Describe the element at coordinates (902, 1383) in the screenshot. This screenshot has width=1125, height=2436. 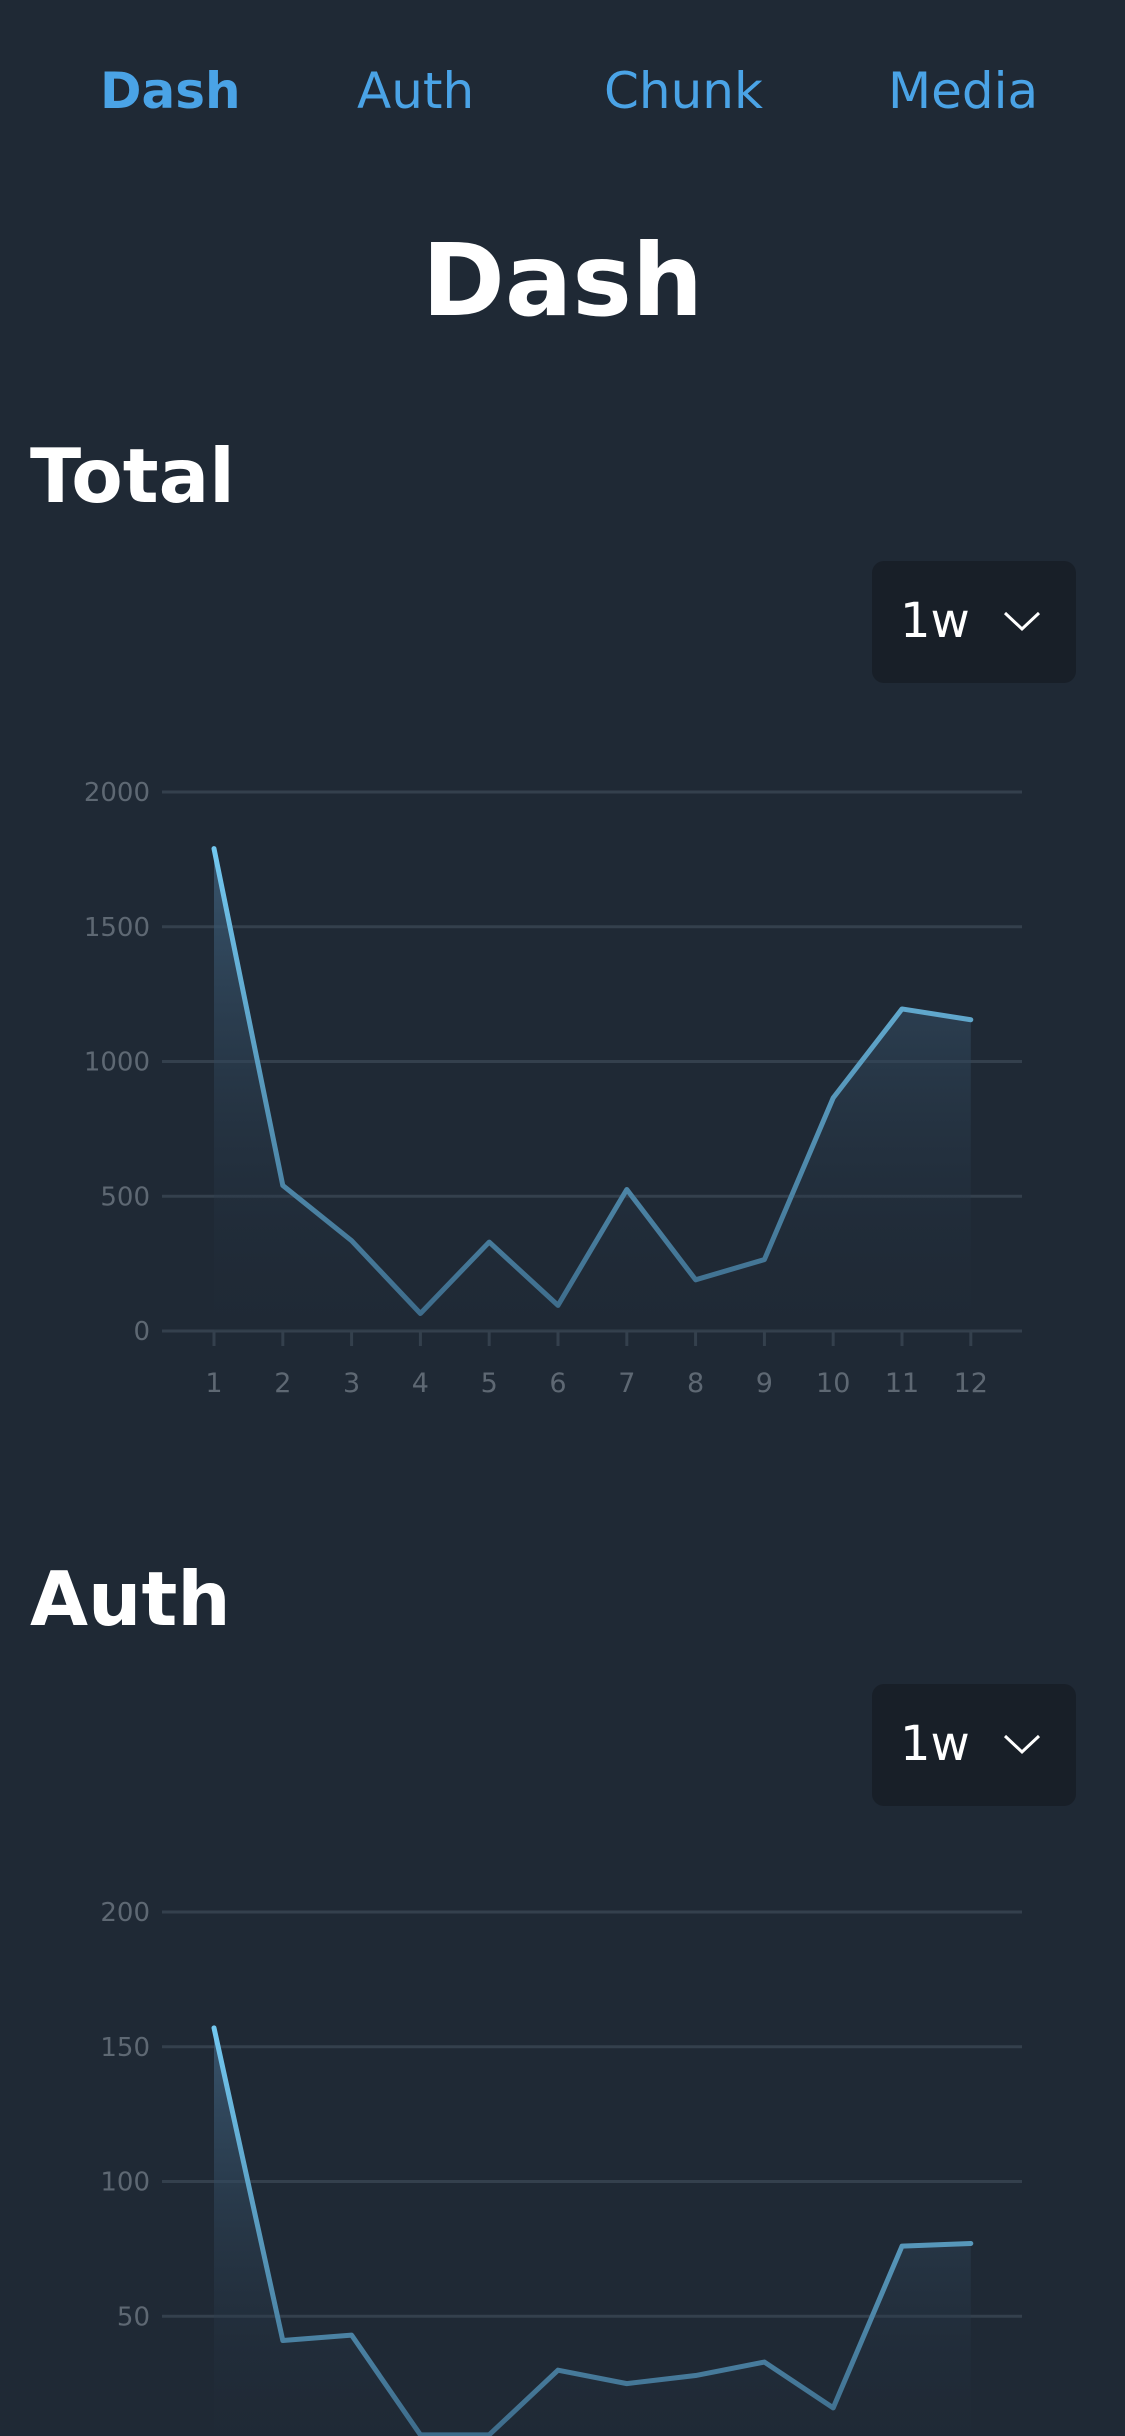
I see `x-tick-label: 11` at that location.